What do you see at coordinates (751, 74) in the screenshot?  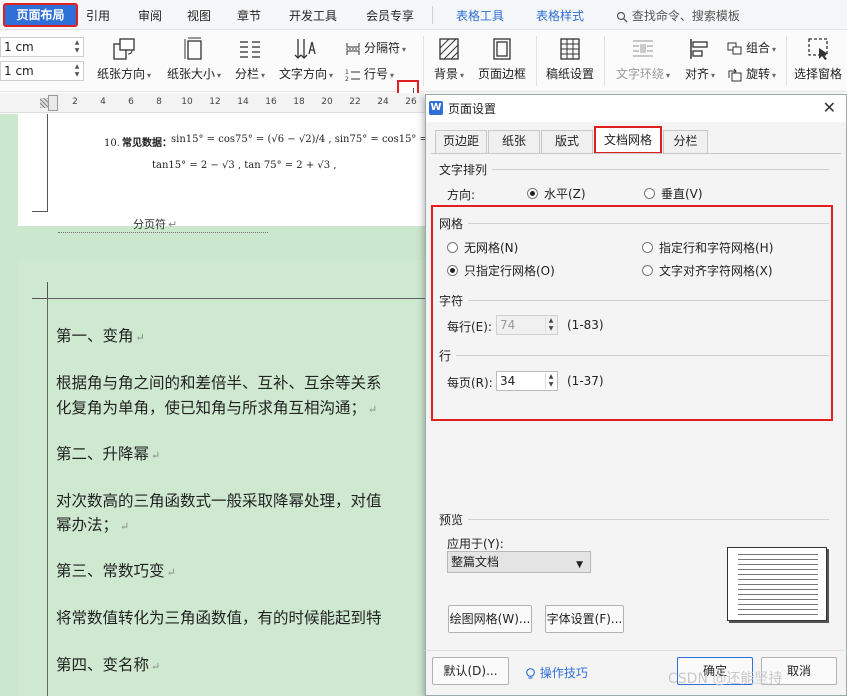 I see `rotate-button: 旋转 ▾` at bounding box center [751, 74].